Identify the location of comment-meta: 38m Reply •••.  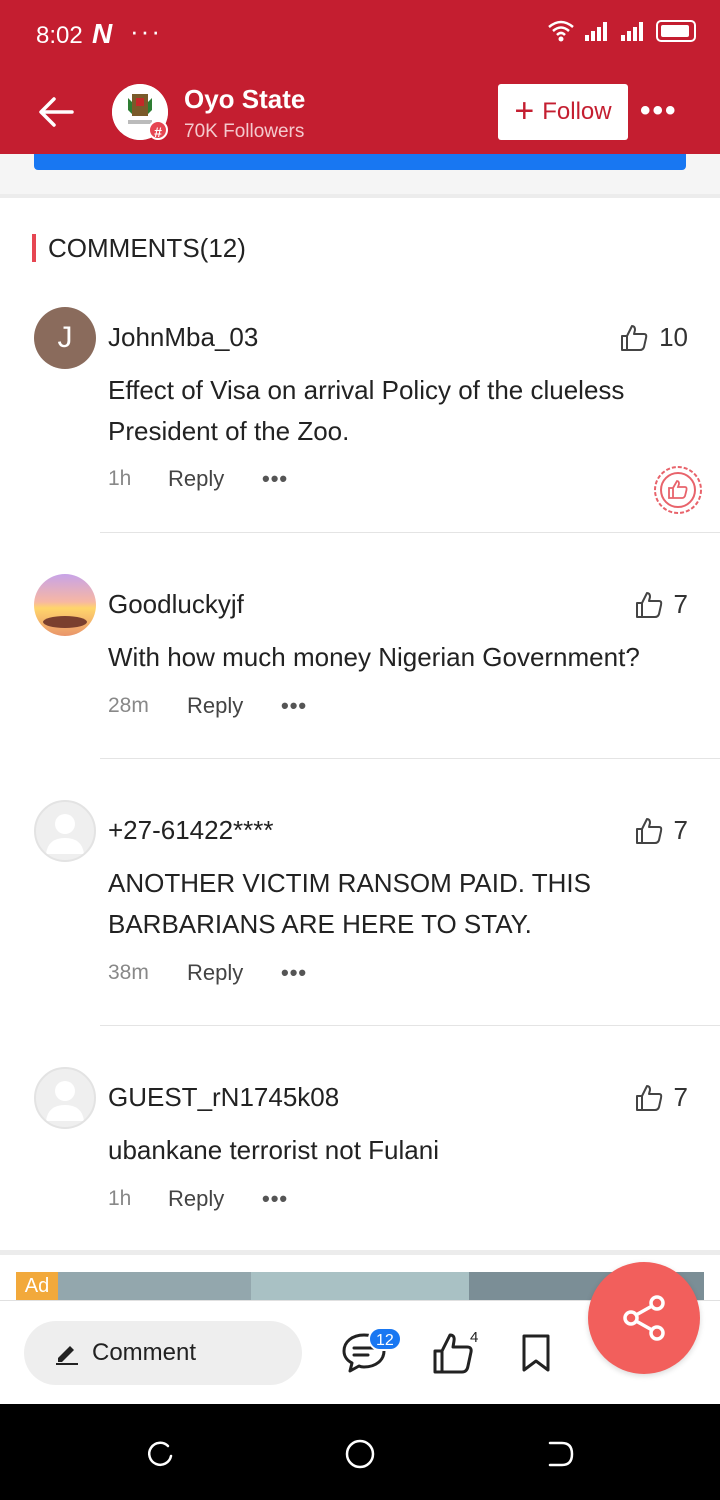
(207, 973).